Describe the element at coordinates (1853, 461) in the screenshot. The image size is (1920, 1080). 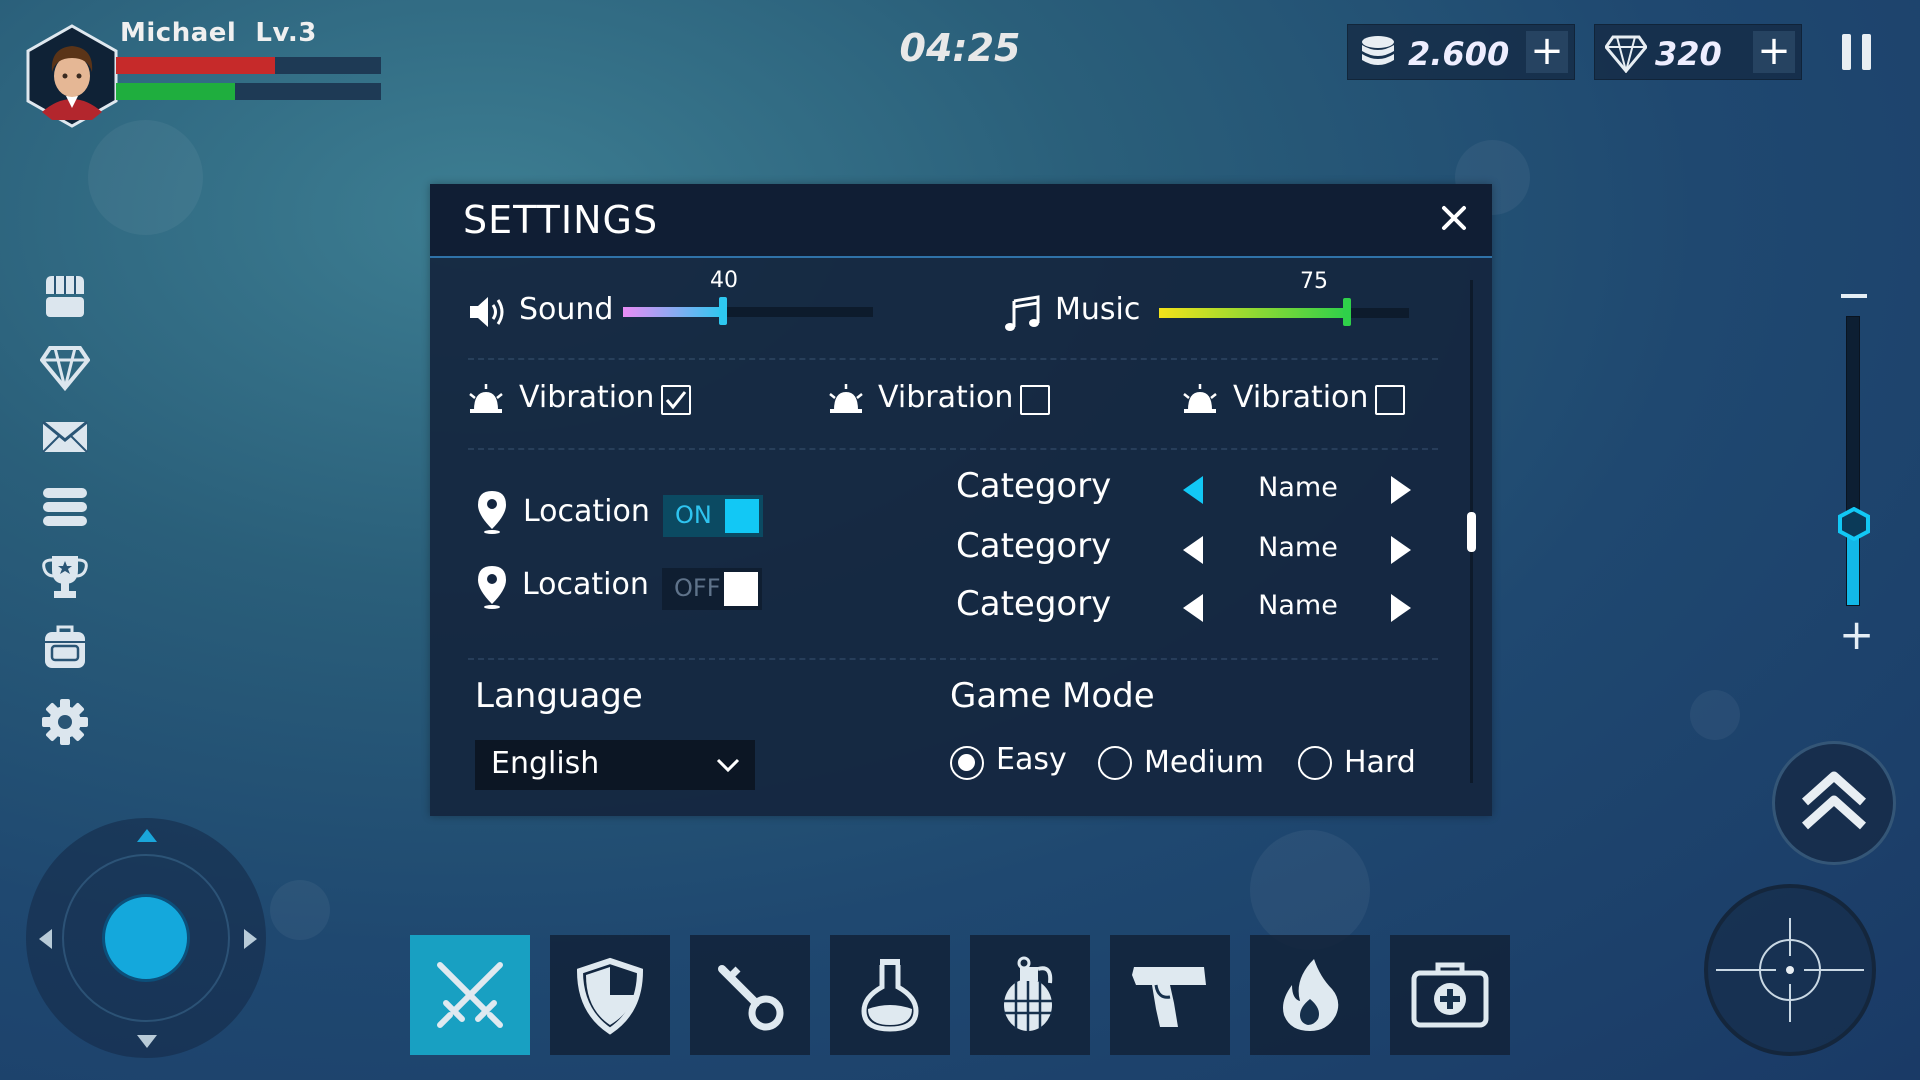
I see `zoom-slider` at that location.